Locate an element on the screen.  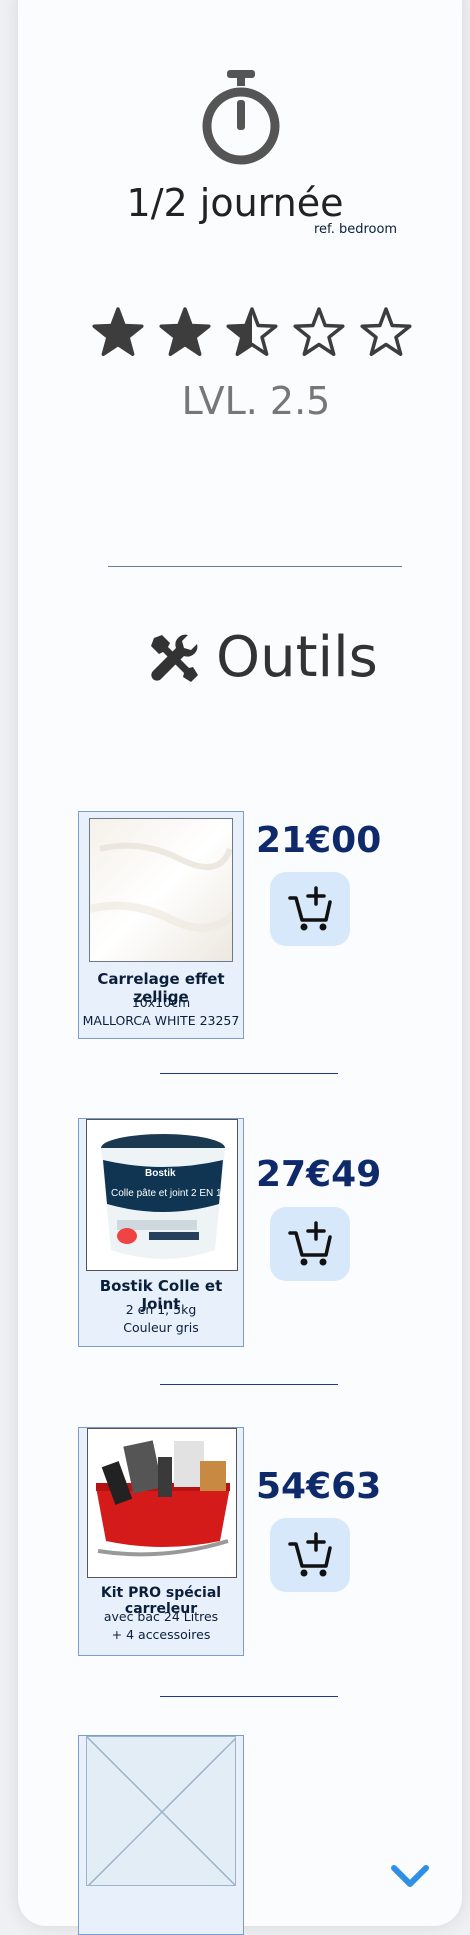
level-label: LVL. 2.5 is located at coordinates (256, 401).